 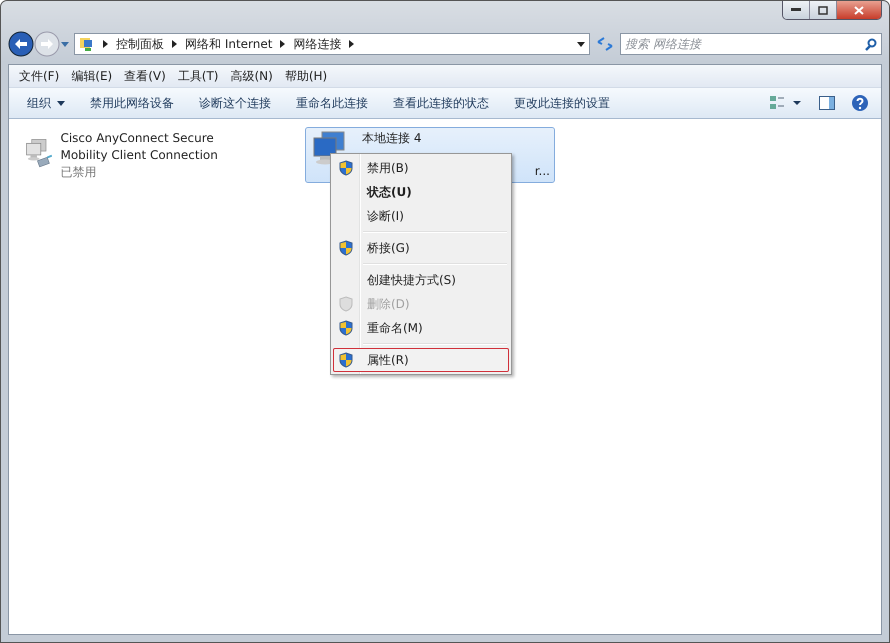 I want to click on connection-status: 已禁用, so click(x=79, y=172).